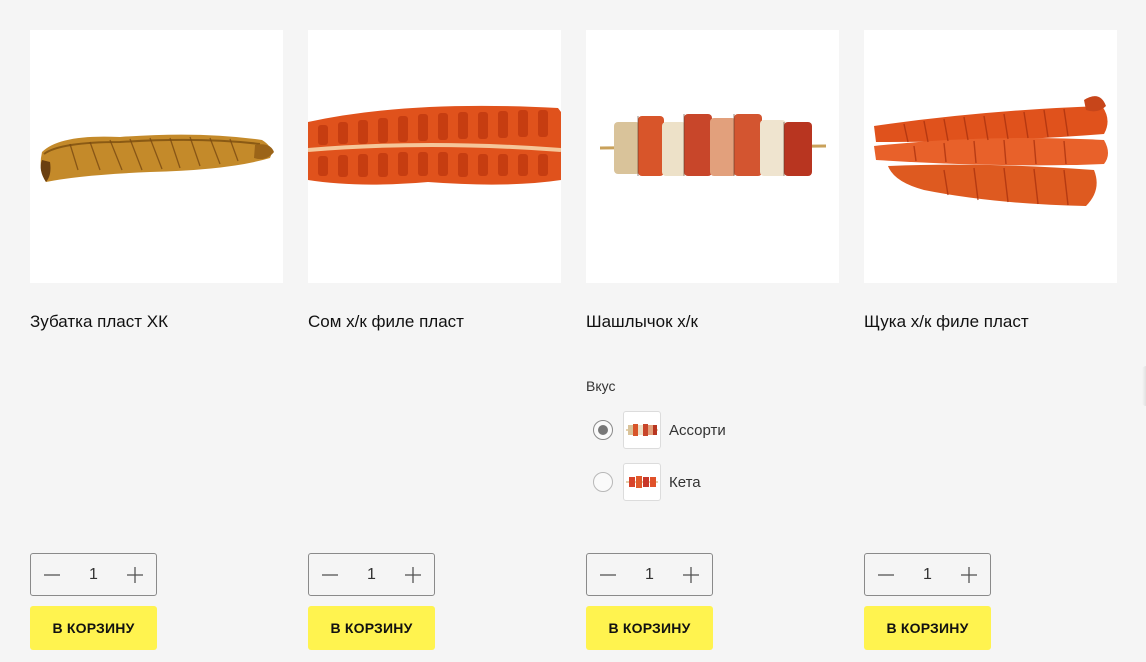 This screenshot has height=662, width=1146. Describe the element at coordinates (697, 430) in the screenshot. I see `option-label: Ассорти` at that location.